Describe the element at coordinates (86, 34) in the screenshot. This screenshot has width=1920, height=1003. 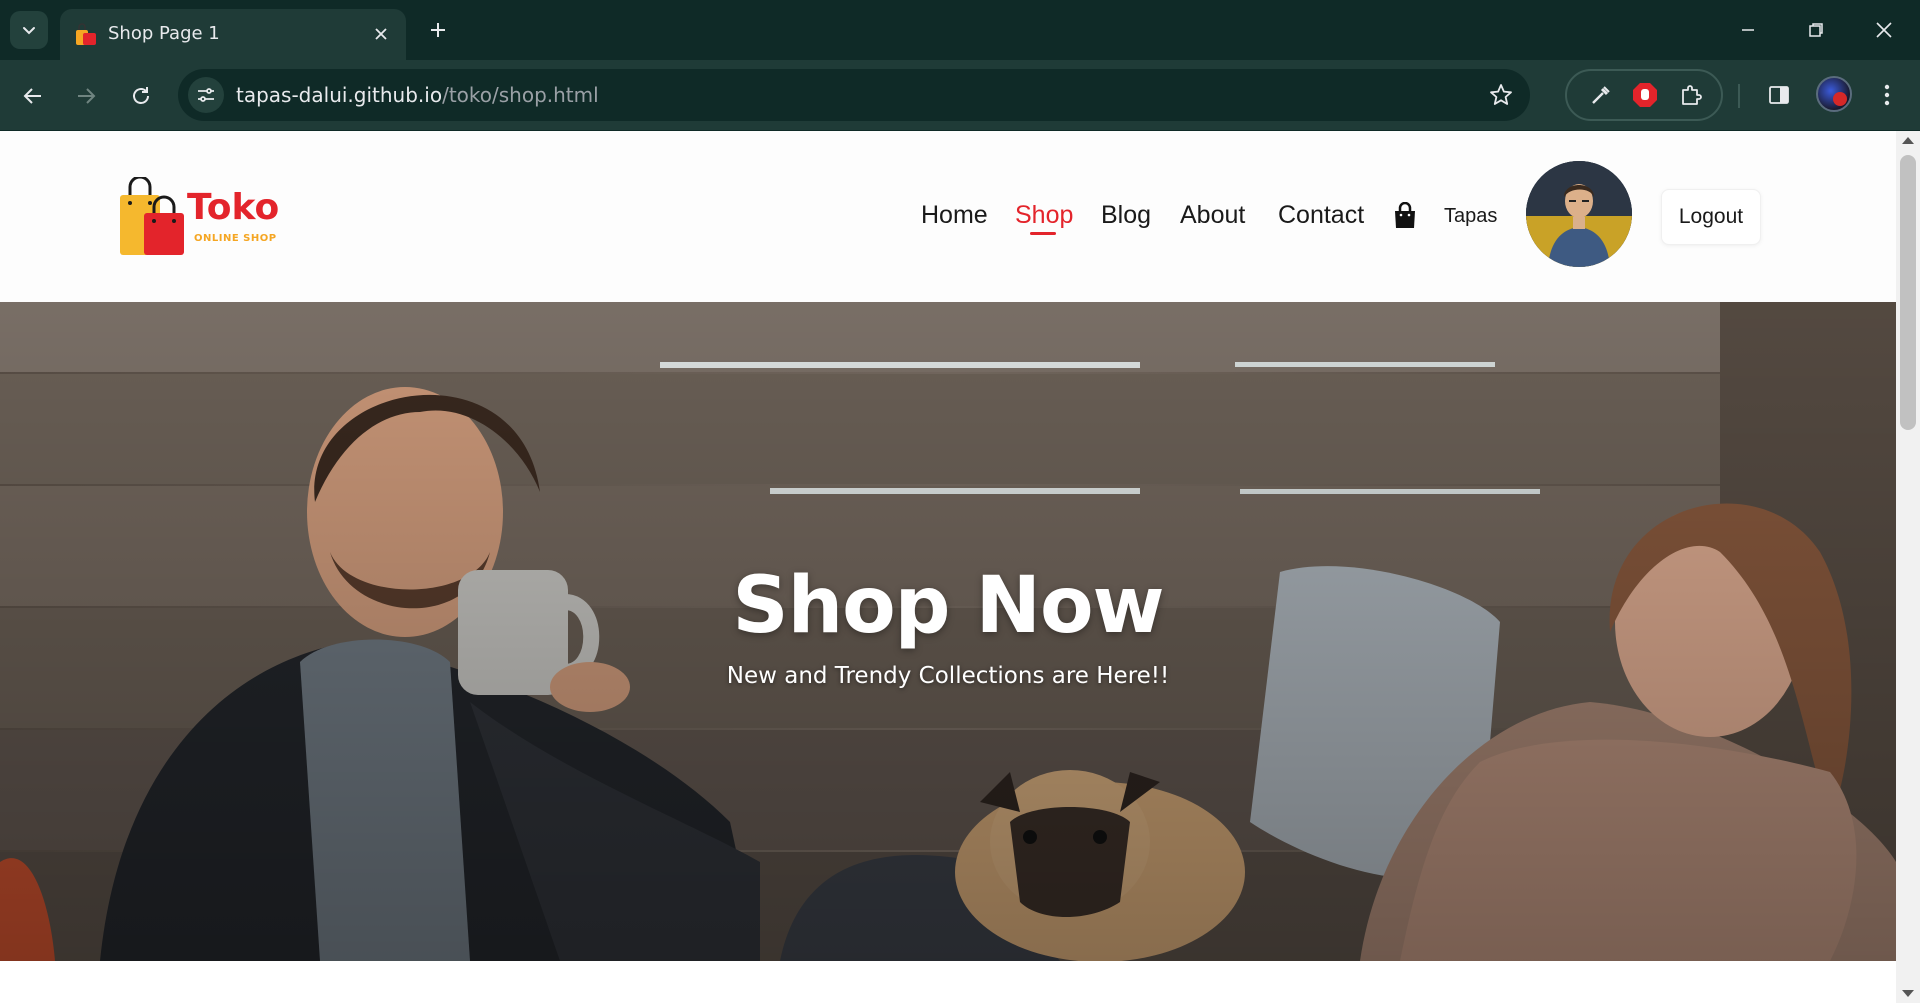
I see `shopping-bag-favicon-icon` at that location.